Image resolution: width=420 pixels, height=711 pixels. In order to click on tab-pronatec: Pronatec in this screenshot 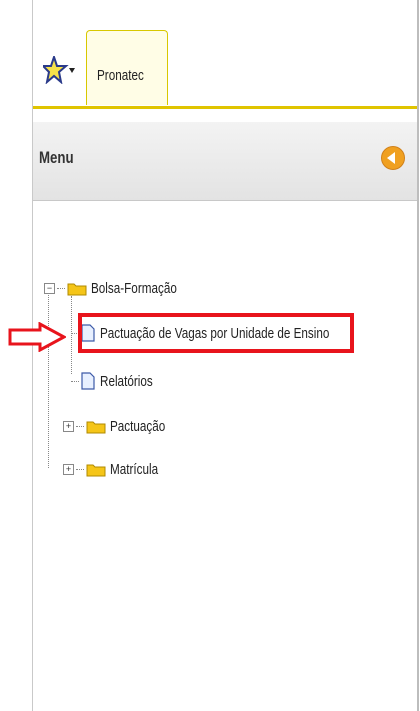, I will do `click(127, 67)`.